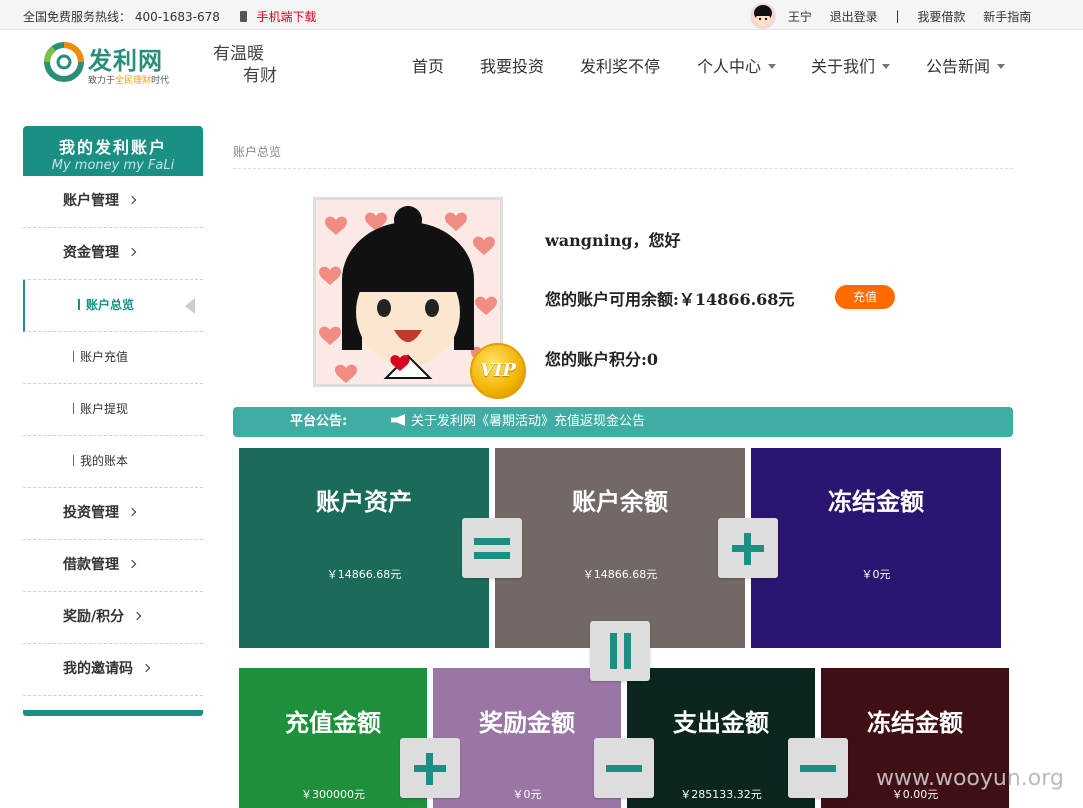  Describe the element at coordinates (319, 421) in the screenshot. I see `notice-label: 平台公告:` at that location.